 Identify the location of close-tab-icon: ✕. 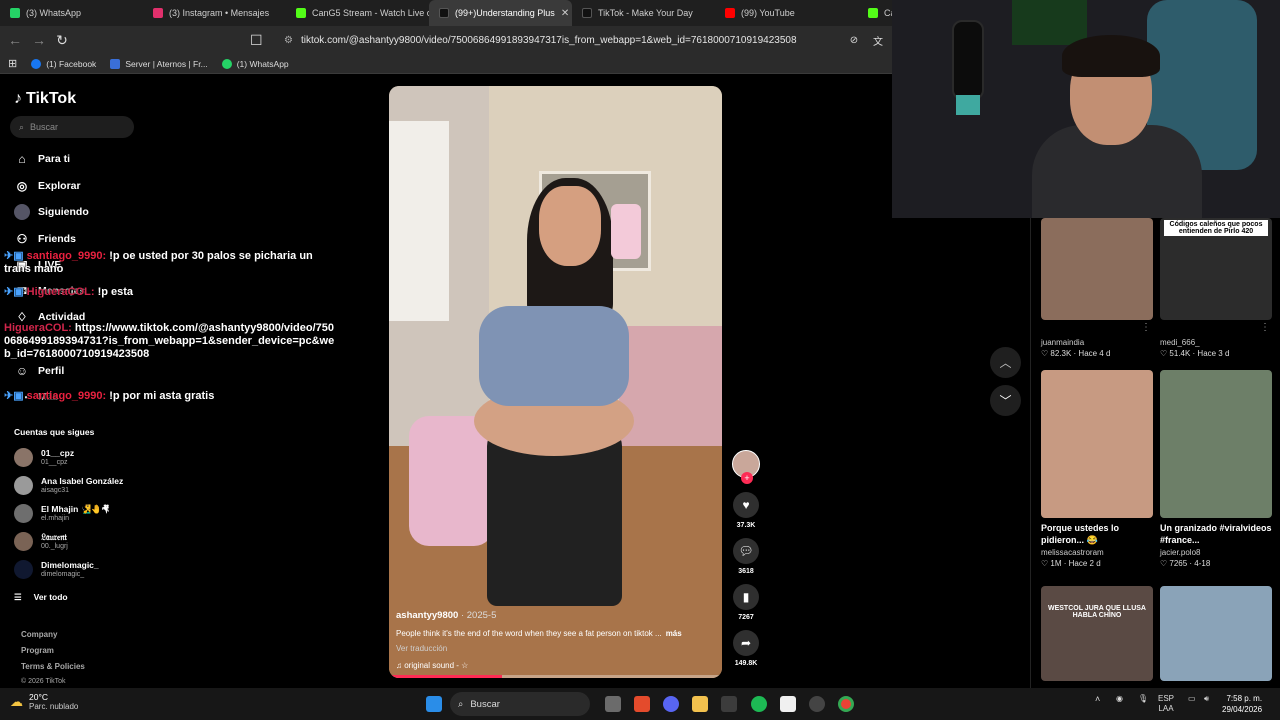
(565, 13).